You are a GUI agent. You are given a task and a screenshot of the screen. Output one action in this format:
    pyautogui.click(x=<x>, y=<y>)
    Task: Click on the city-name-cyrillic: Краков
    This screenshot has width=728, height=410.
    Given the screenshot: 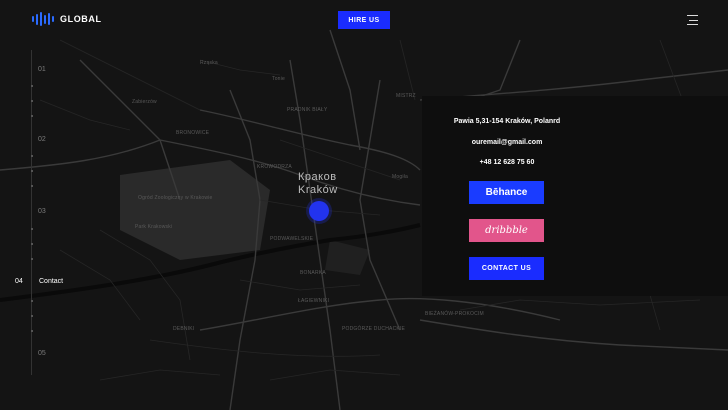 What is the action you would take?
    pyautogui.click(x=317, y=177)
    